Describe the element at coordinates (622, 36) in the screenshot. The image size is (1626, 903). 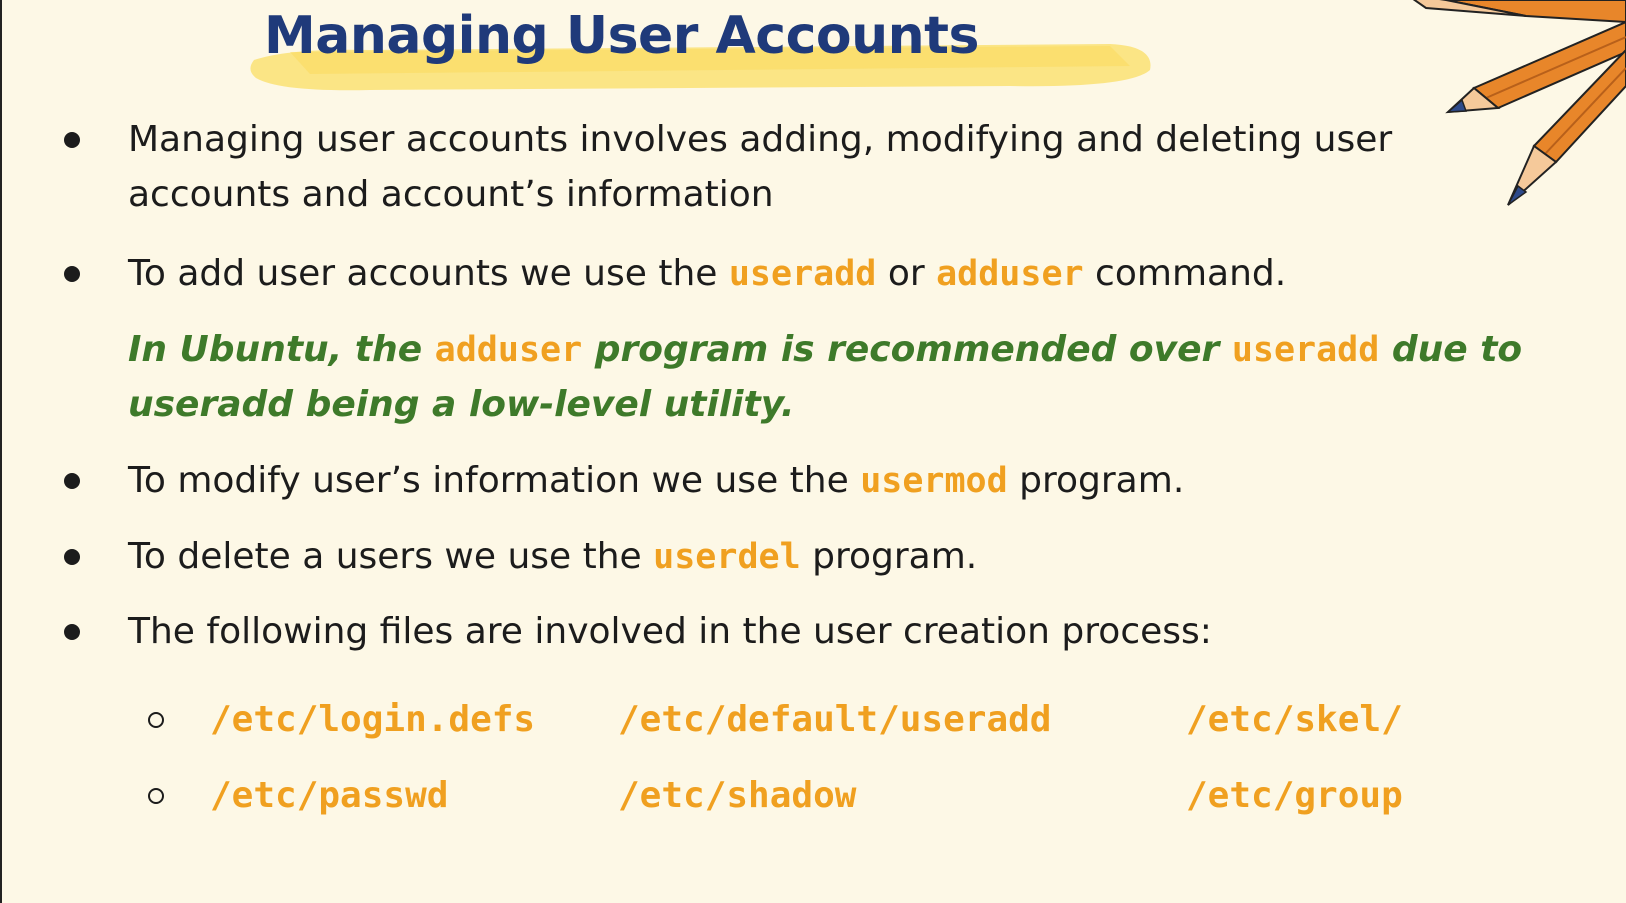
I see `page-title: Managing User Accounts` at that location.